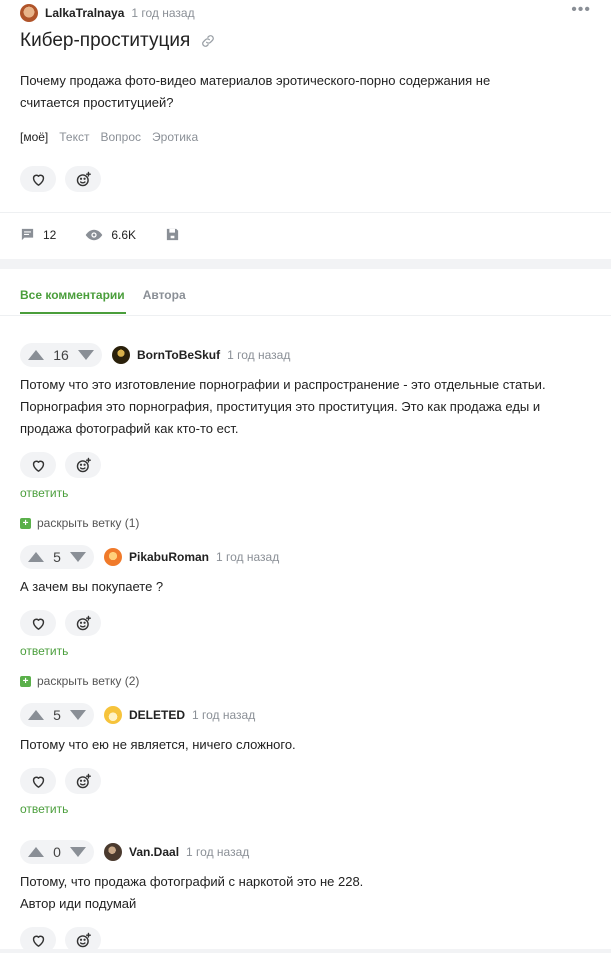 The width and height of the screenshot is (611, 953). Describe the element at coordinates (92, 586) in the screenshot. I see `comment-text: А зачем вы покупаете ?` at that location.